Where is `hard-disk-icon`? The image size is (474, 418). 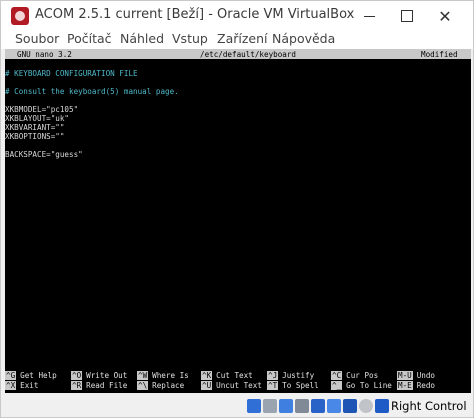
hard-disk-icon is located at coordinates (254, 406).